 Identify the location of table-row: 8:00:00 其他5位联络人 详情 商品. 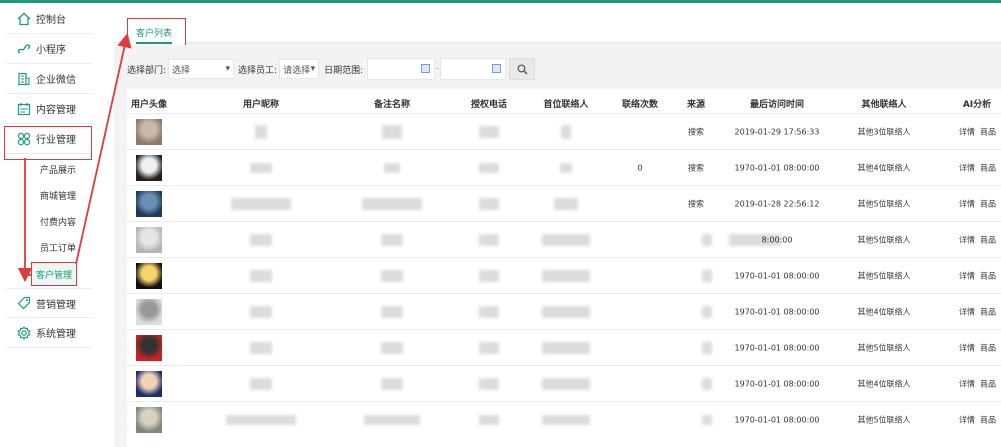
(564, 239).